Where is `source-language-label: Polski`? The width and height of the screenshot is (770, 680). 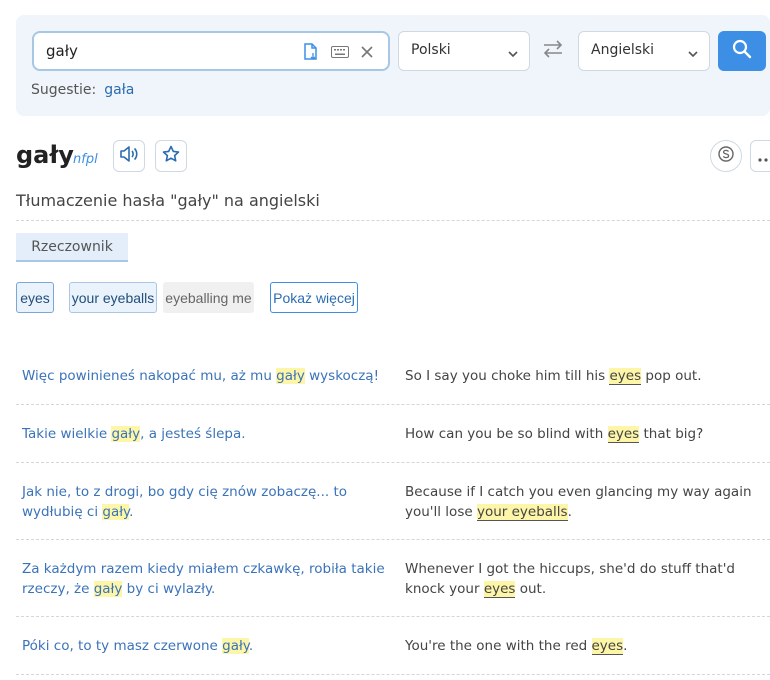 source-language-label: Polski is located at coordinates (431, 50).